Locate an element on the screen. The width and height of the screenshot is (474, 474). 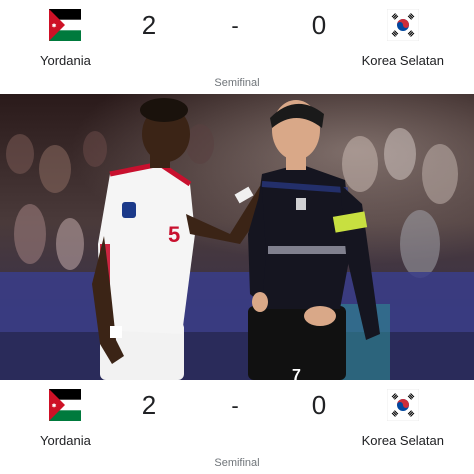
away-shirt-number: 7 is located at coordinates (296, 373).